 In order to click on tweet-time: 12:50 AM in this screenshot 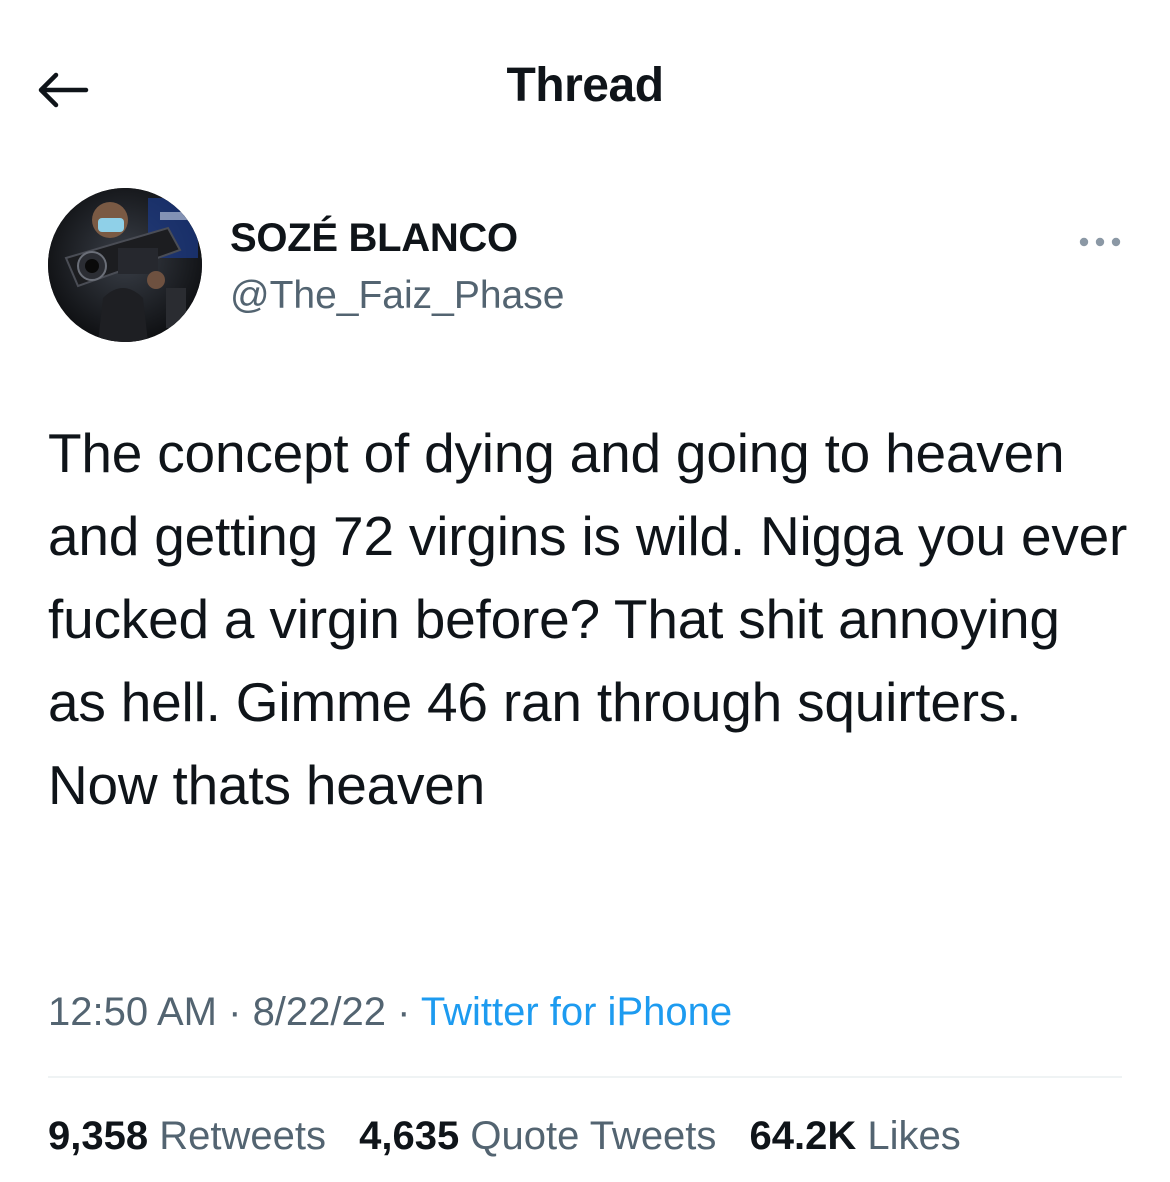, I will do `click(132, 1012)`.